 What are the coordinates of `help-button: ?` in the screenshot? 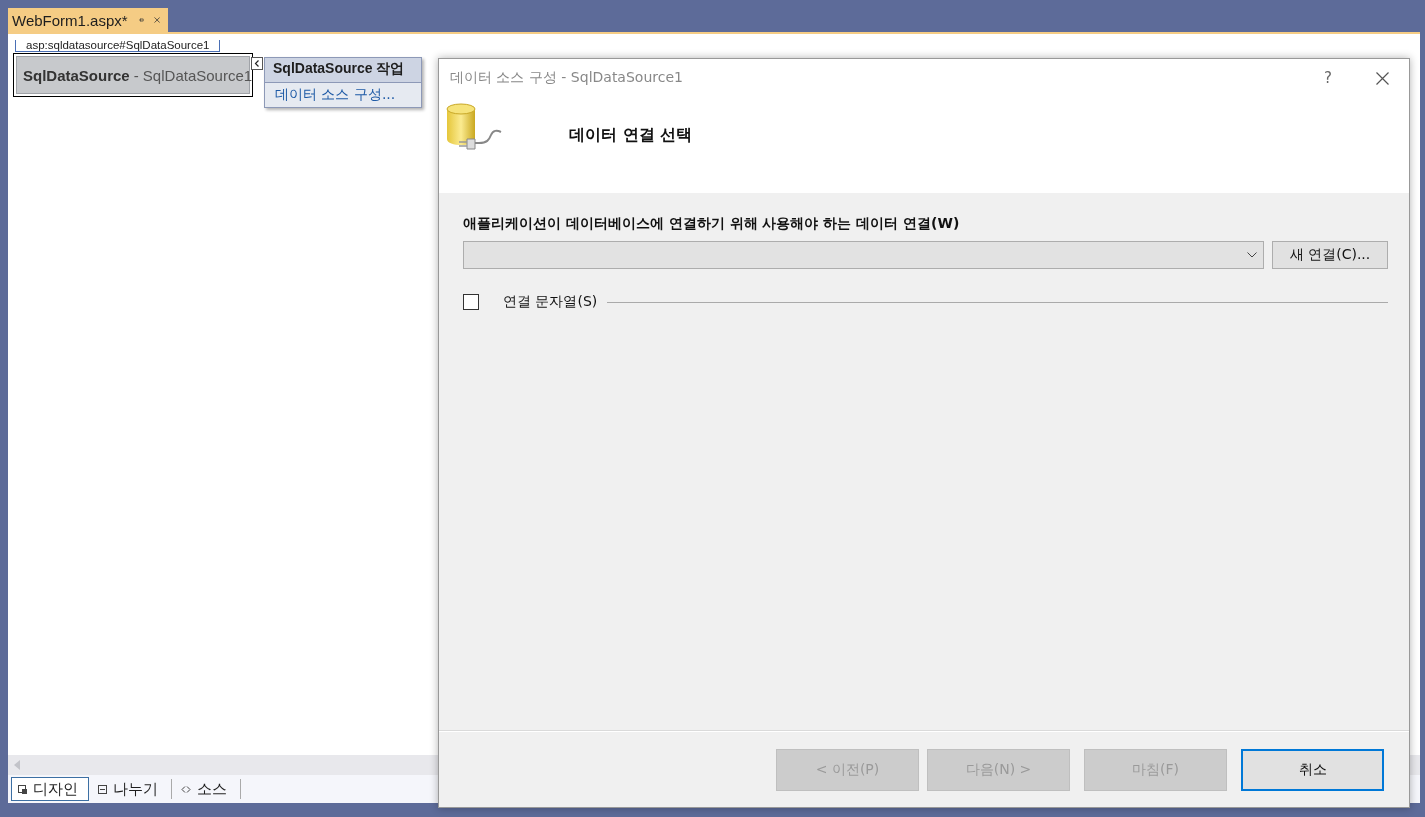 It's located at (1328, 78).